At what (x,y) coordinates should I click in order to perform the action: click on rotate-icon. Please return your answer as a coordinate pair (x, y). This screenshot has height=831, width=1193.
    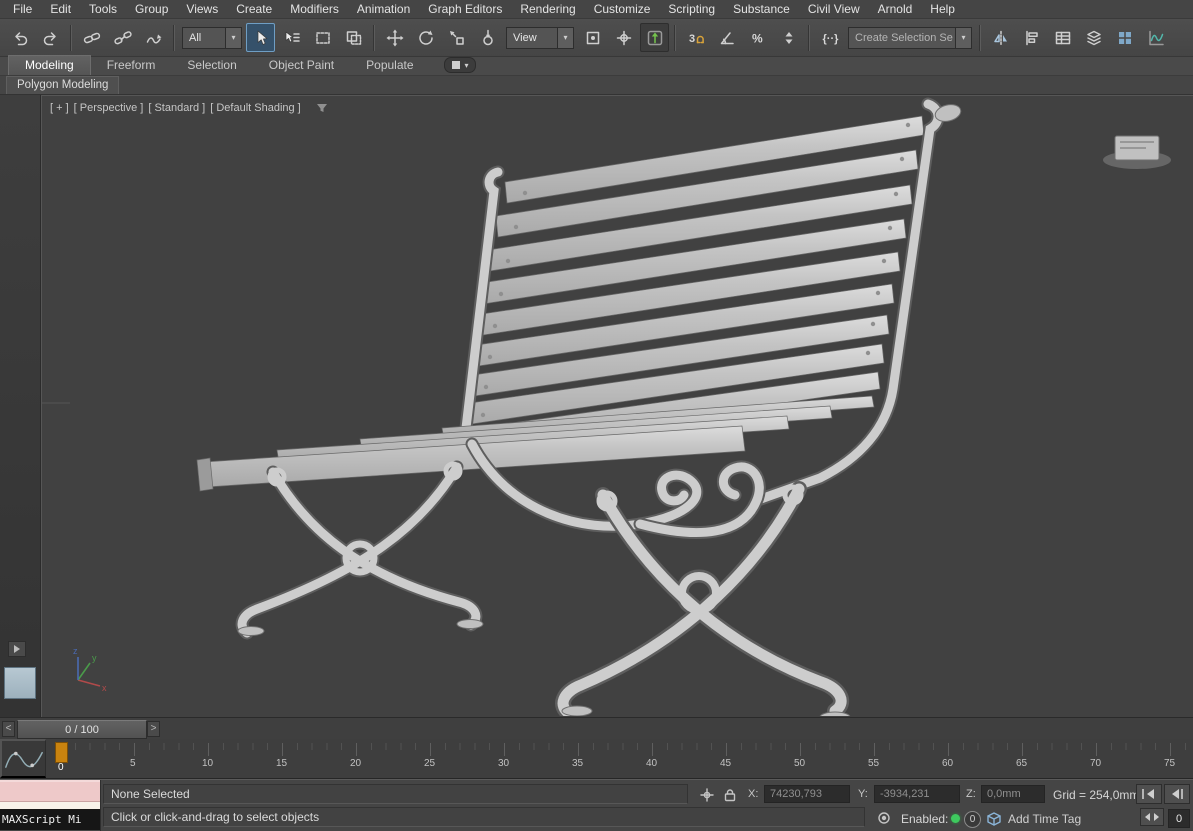
    Looking at the image, I should click on (425, 37).